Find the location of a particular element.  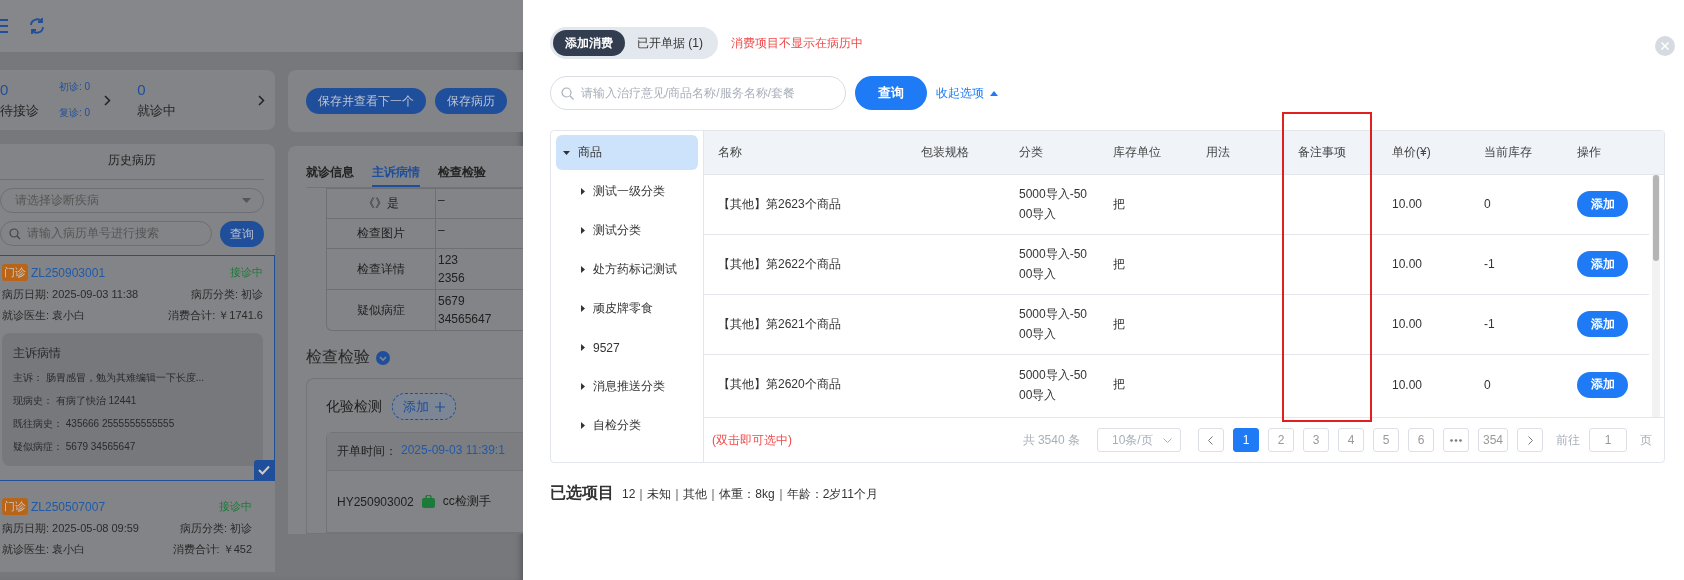

record-card: 门诊 ZL250507007 接诊中 病历日期: 2025-05-08 09:59 病历分类: 初诊 就诊医生: 袁小白 消费合计: ￥452 is located at coordinates (132, 530).